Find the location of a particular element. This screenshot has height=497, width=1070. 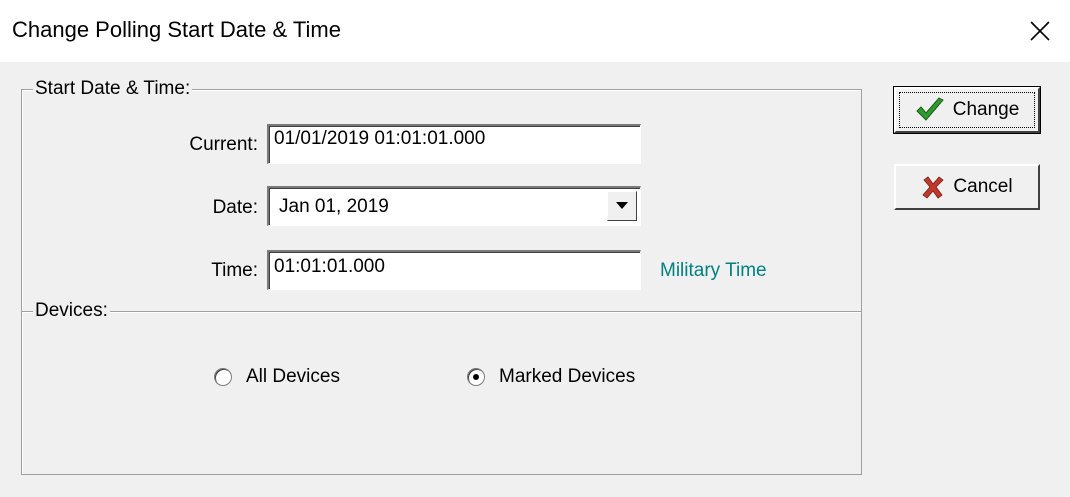

devices-legend: Devices: is located at coordinates (71, 311).